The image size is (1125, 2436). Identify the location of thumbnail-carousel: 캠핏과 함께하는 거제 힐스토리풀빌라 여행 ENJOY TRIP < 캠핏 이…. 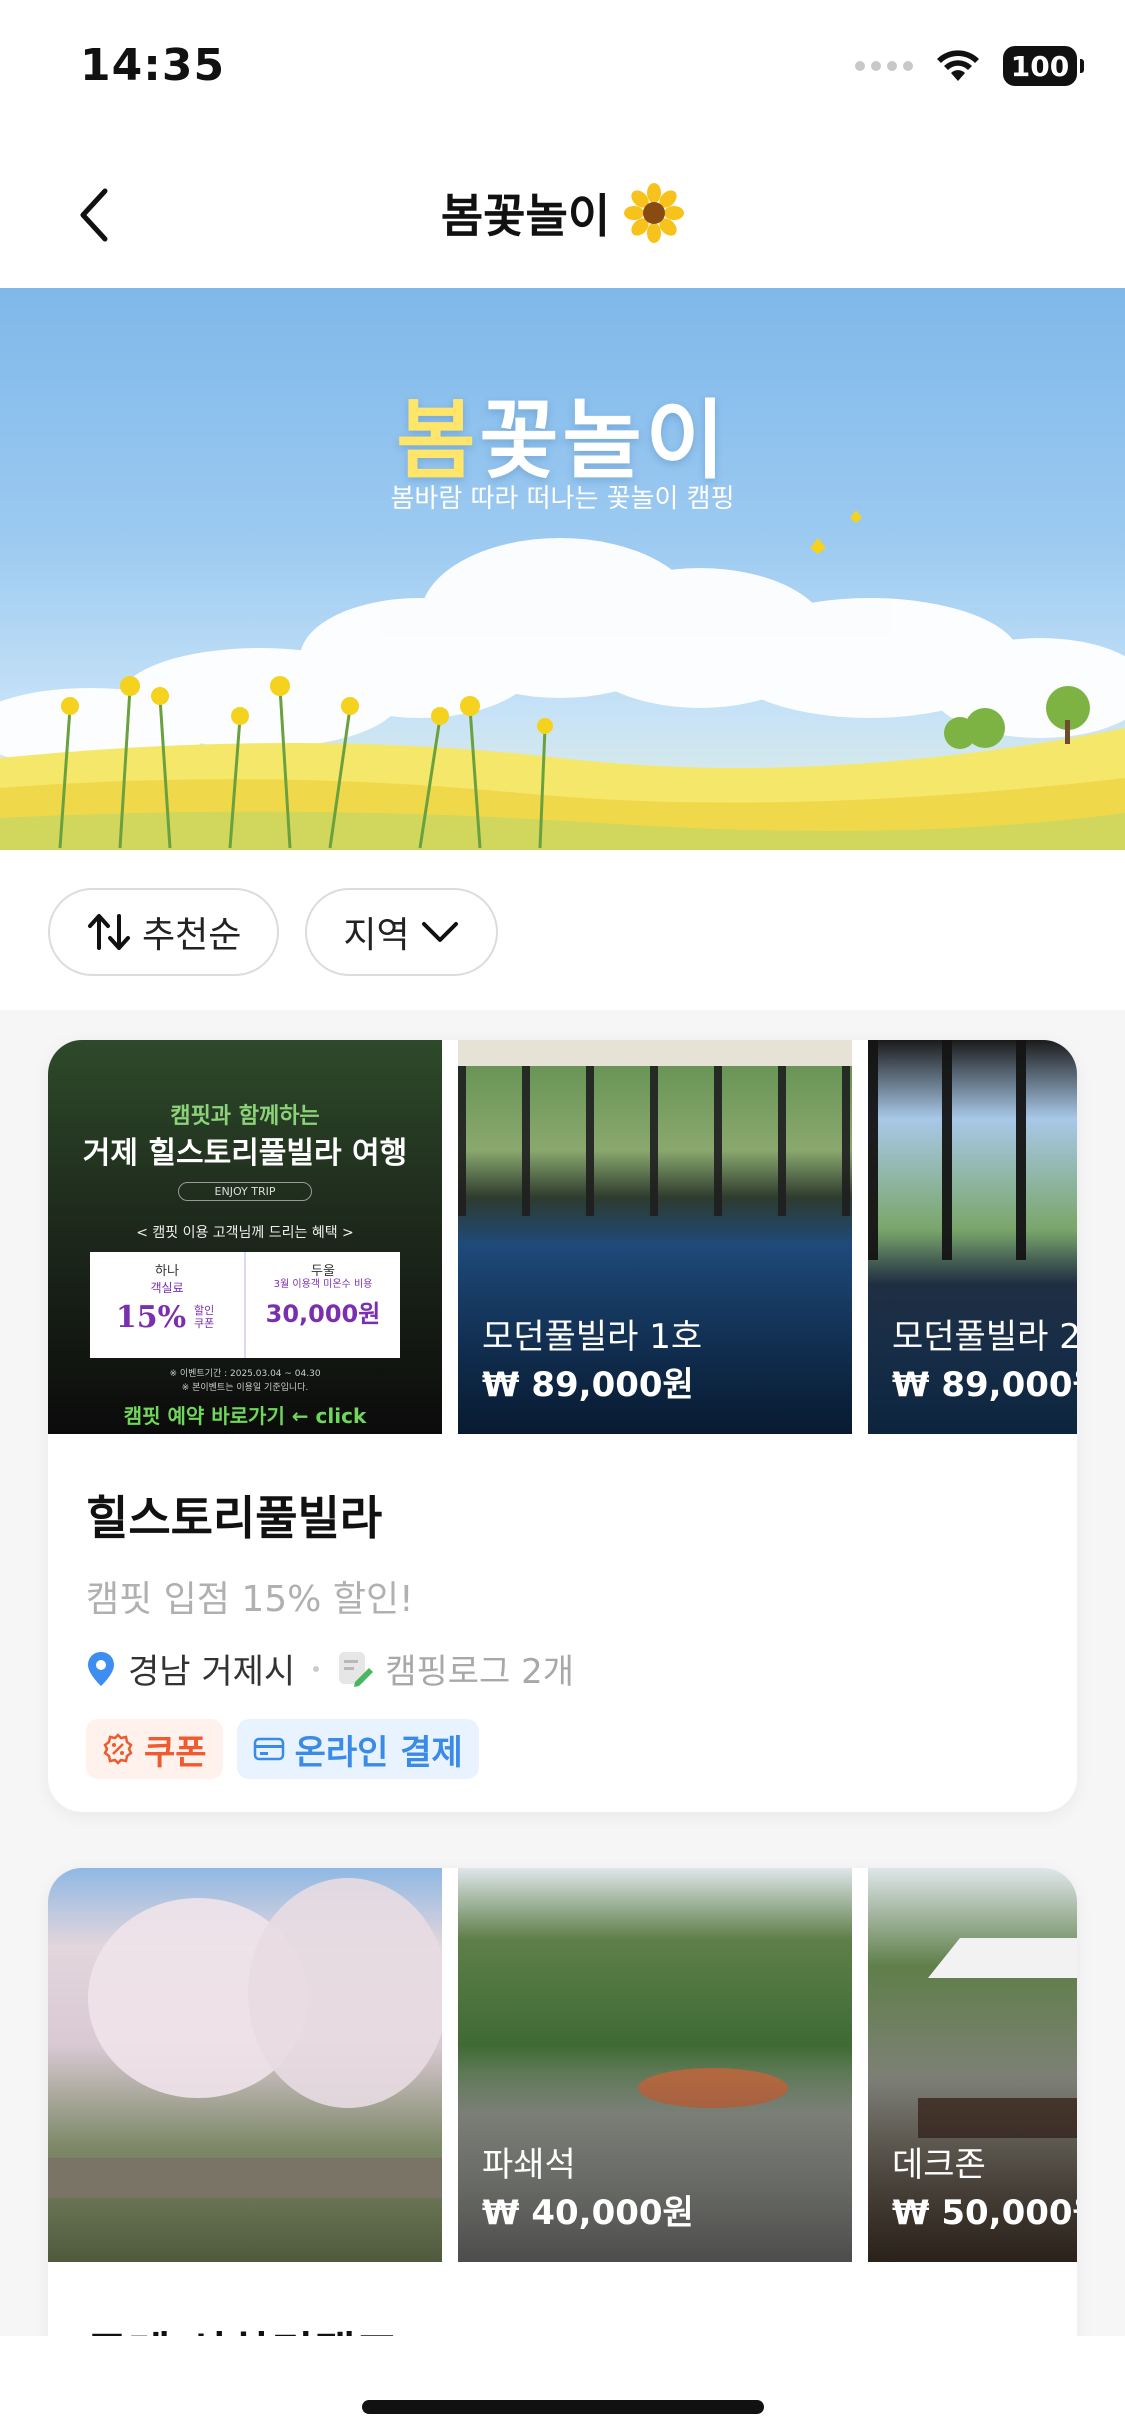
(562, 1237).